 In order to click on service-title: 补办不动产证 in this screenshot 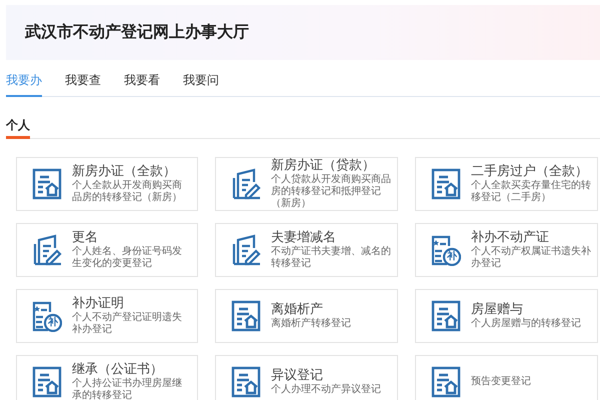, I will do `click(510, 238)`.